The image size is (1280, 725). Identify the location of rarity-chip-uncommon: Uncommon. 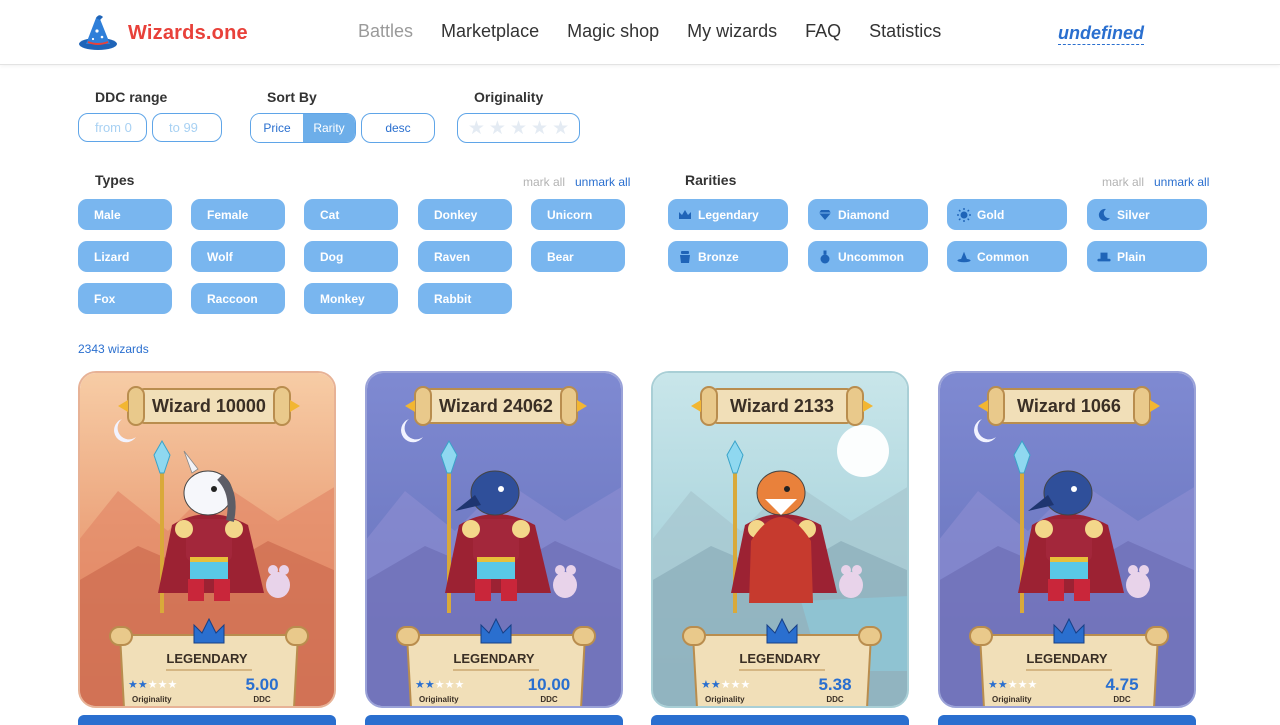
(868, 256).